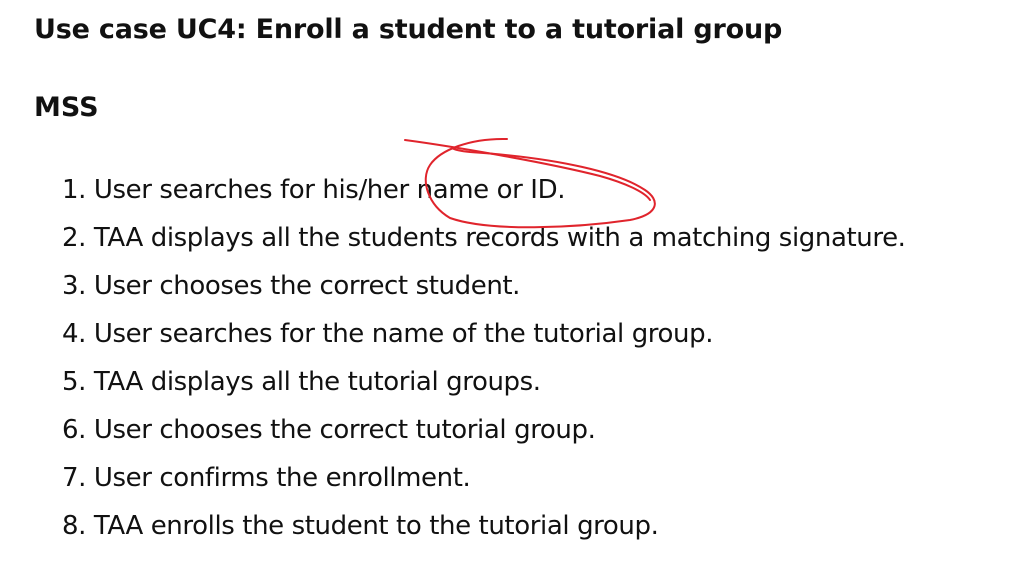 This screenshot has height=571, width=1012. What do you see at coordinates (282, 478) in the screenshot?
I see `step-text: User confirms the enrollment.` at bounding box center [282, 478].